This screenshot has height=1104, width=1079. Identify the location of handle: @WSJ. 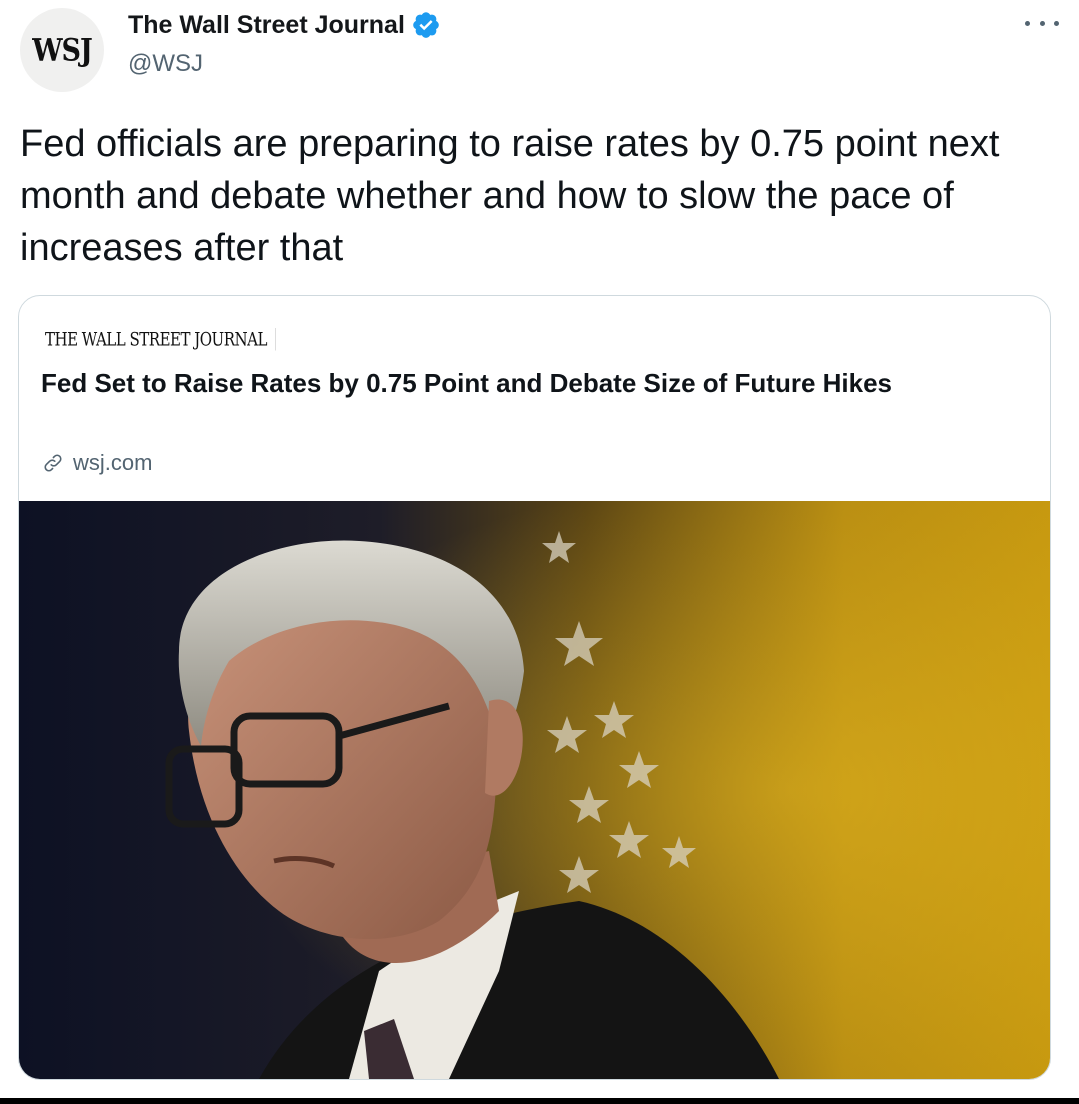
(165, 64).